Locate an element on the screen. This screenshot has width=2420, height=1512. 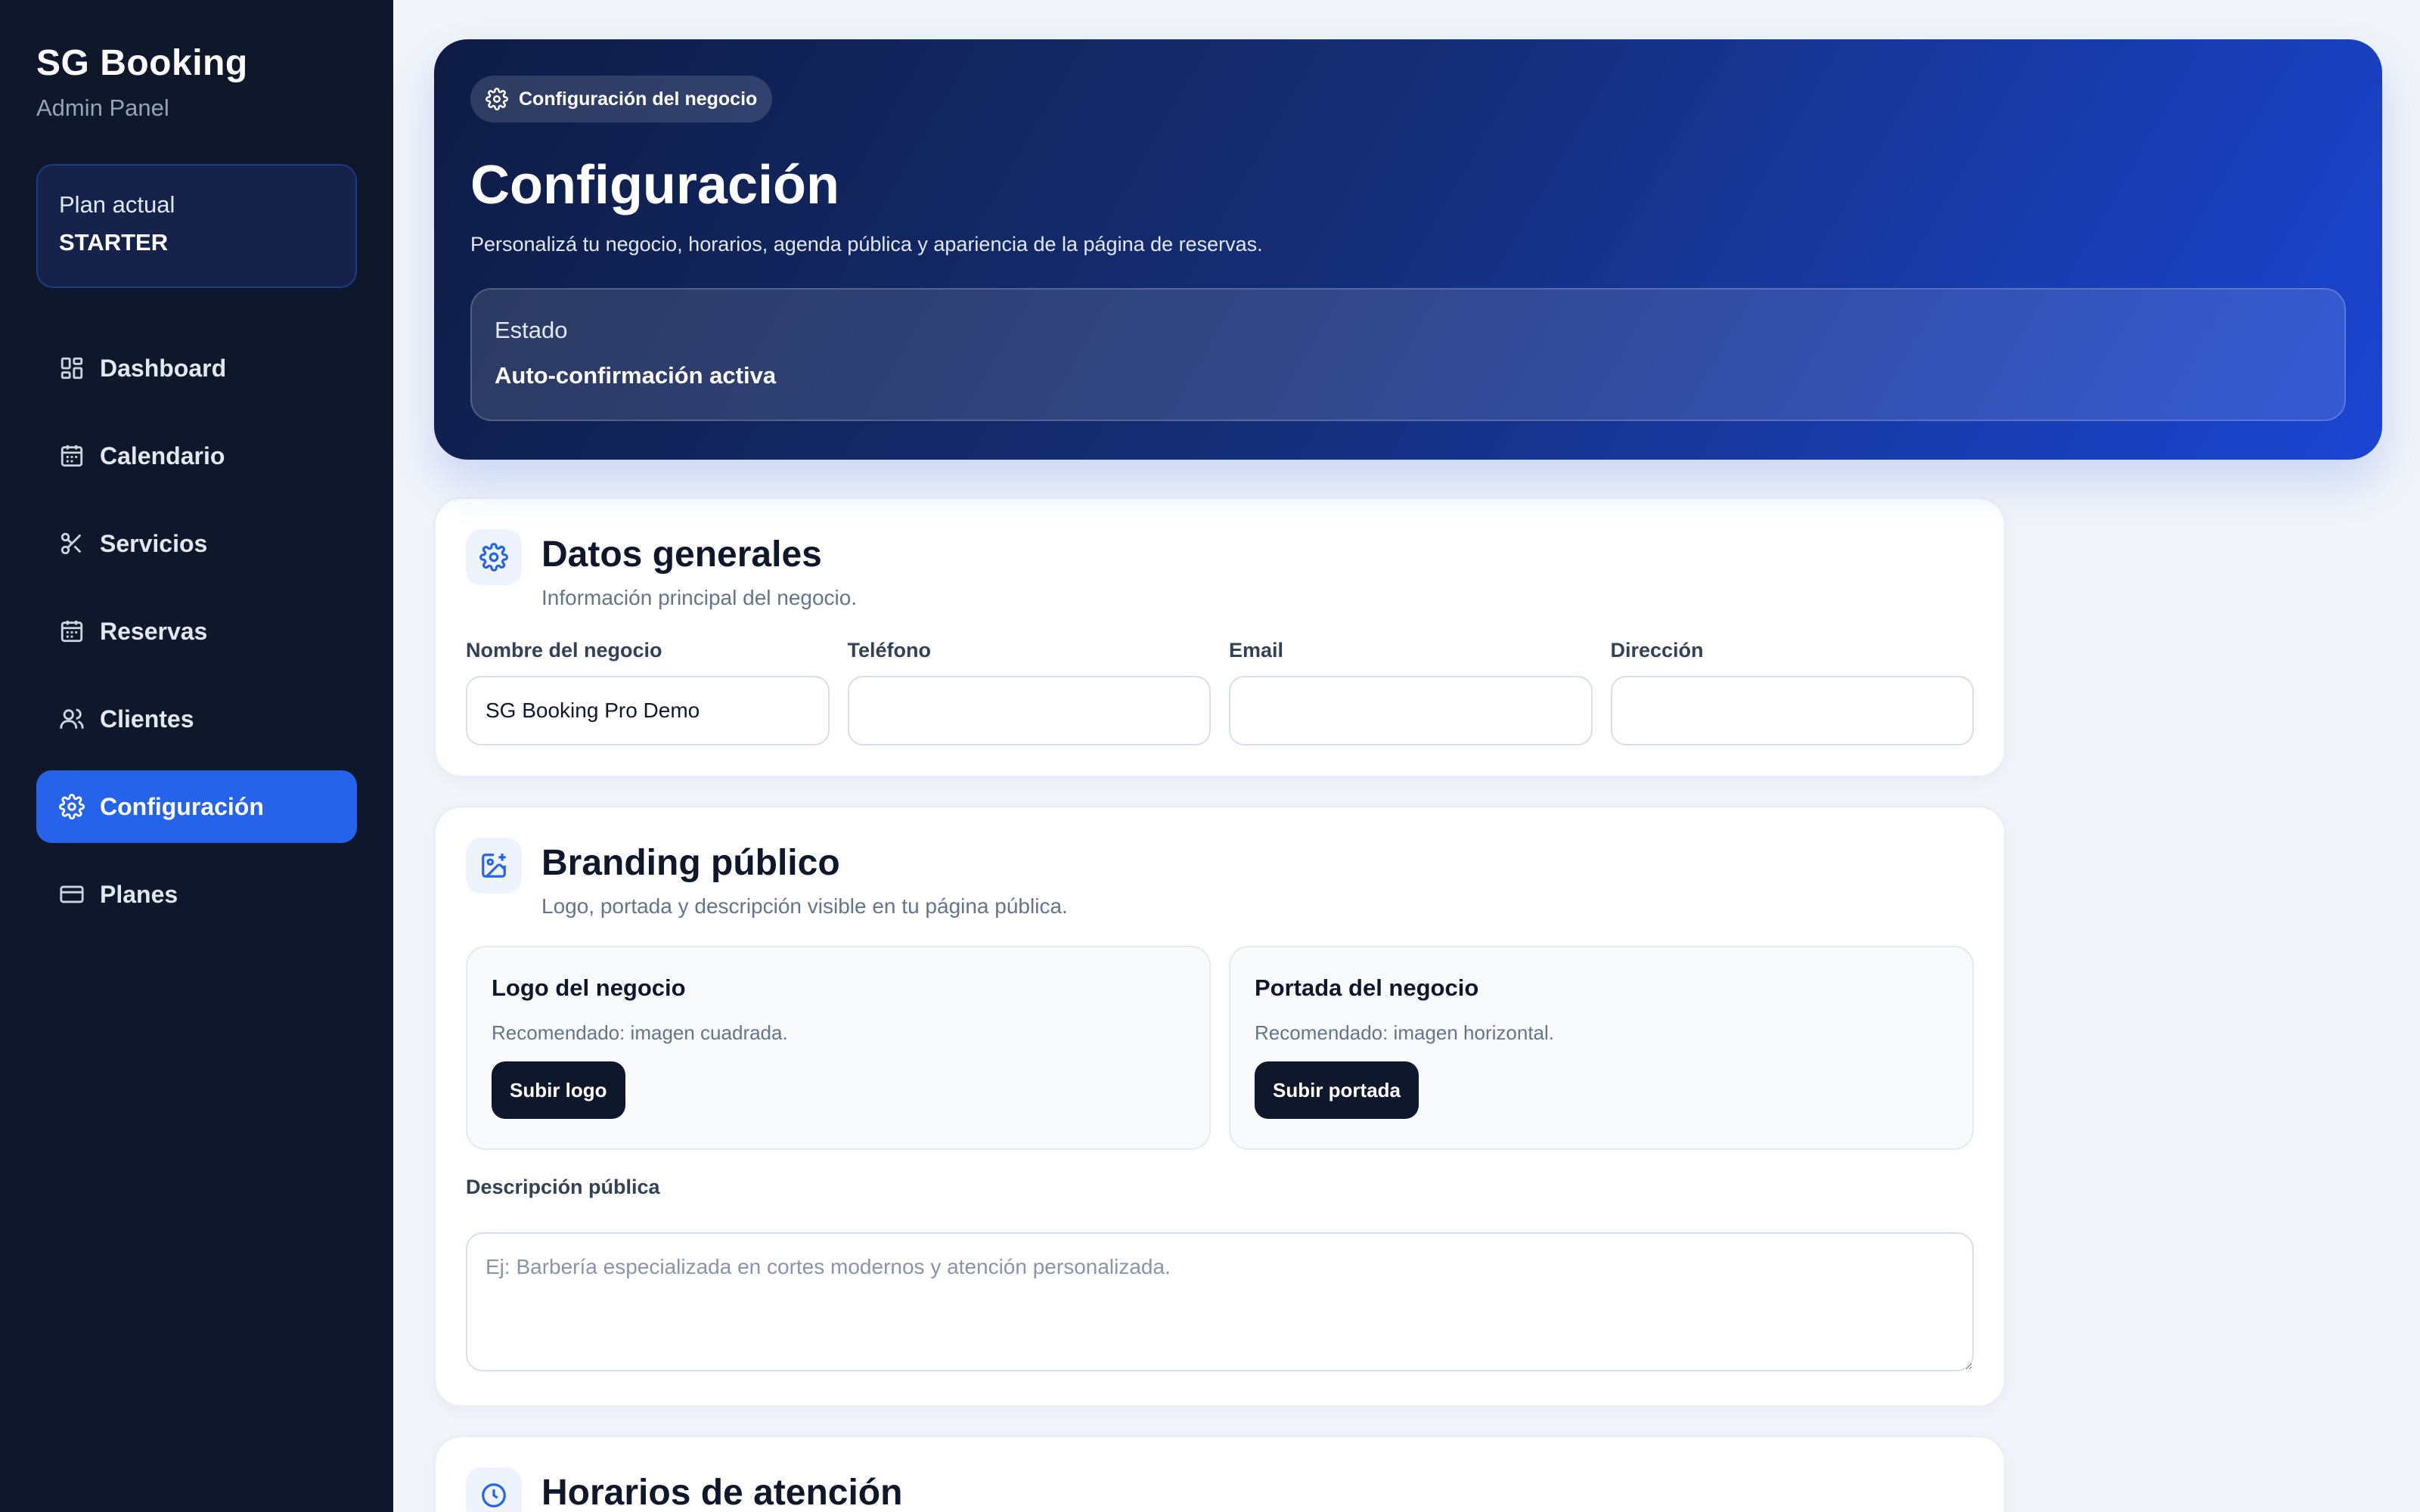
section-subtitle: Información principal del negocio. is located at coordinates (699, 597).